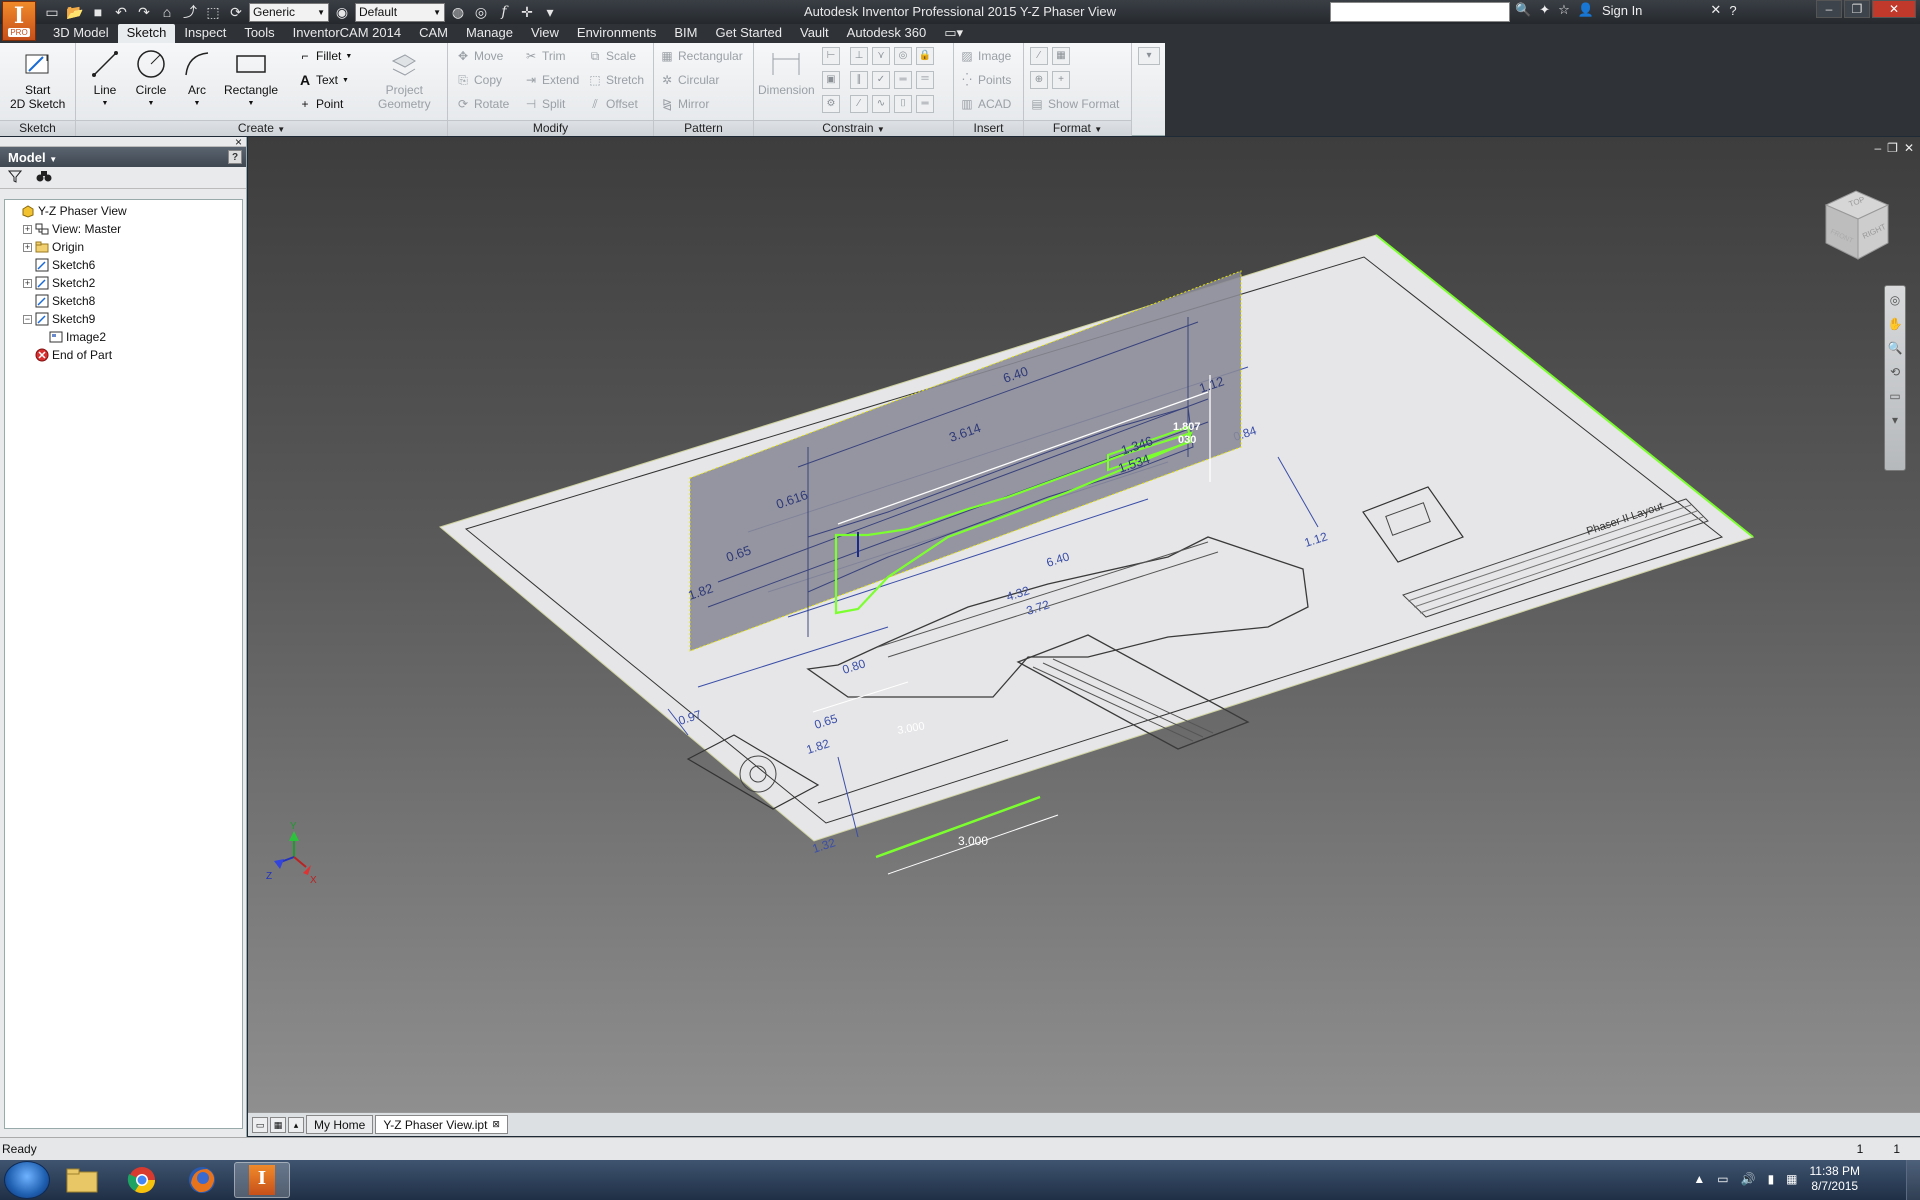 Image resolution: width=1920 pixels, height=1200 pixels. Describe the element at coordinates (953, 33) in the screenshot. I see `ribbon-options-icon: ▭▾` at that location.